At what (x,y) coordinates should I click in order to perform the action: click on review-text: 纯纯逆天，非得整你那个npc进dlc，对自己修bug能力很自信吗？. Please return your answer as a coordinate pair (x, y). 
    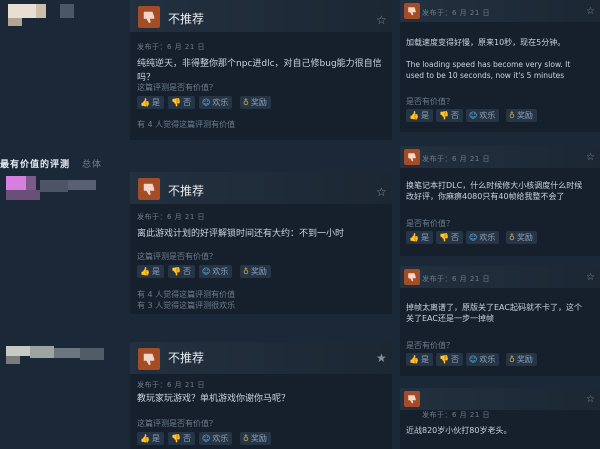
    Looking at the image, I should click on (259, 71).